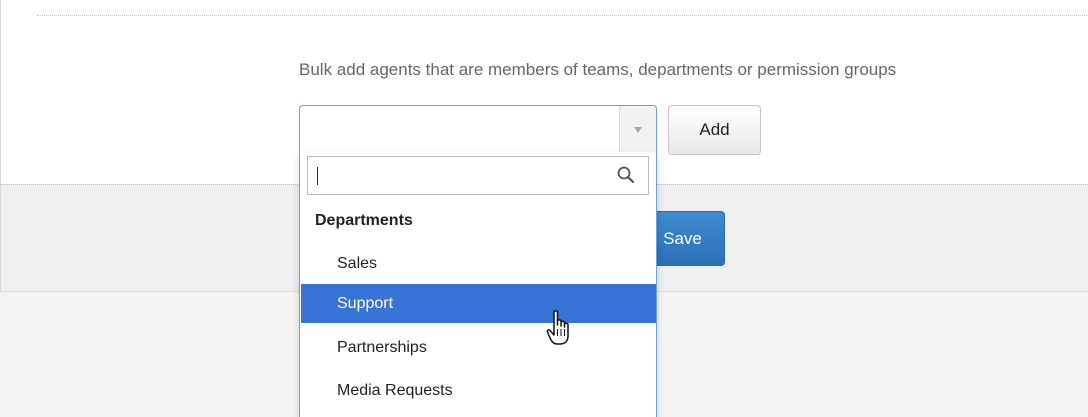 Image resolution: width=1088 pixels, height=417 pixels. What do you see at coordinates (364, 220) in the screenshot?
I see `group-label-departments: Departments` at bounding box center [364, 220].